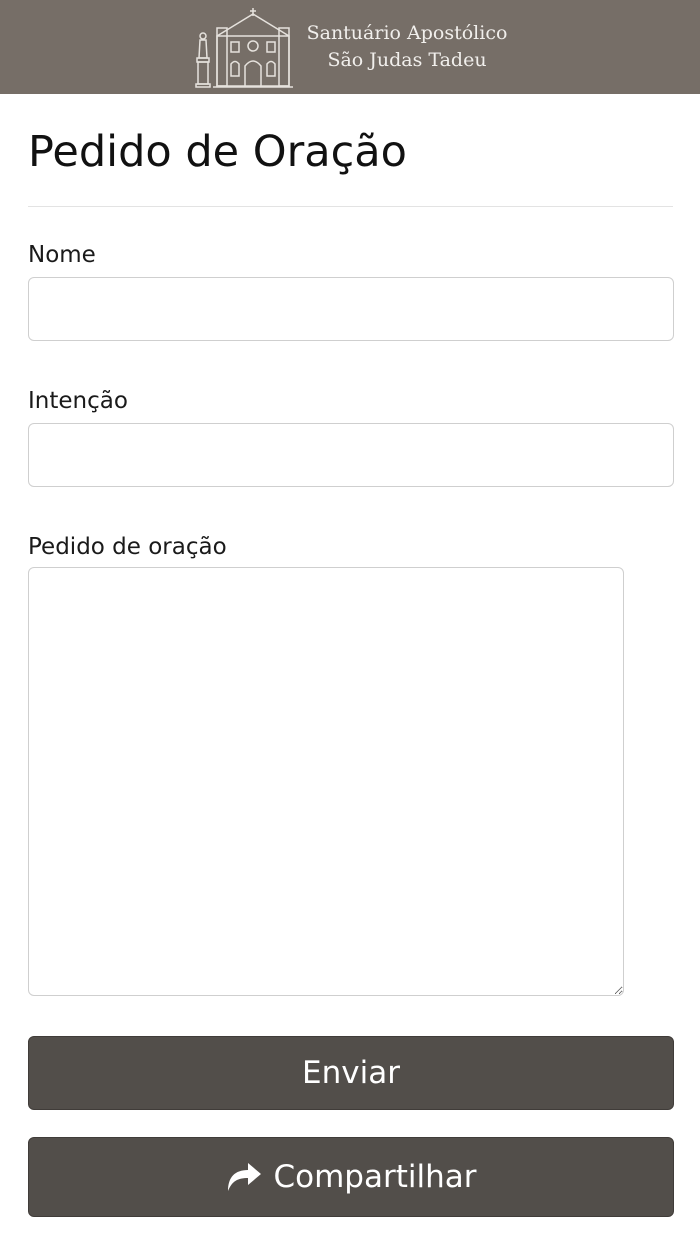 This screenshot has width=700, height=1244. I want to click on share-button-label: Compartilhar, so click(375, 1177).